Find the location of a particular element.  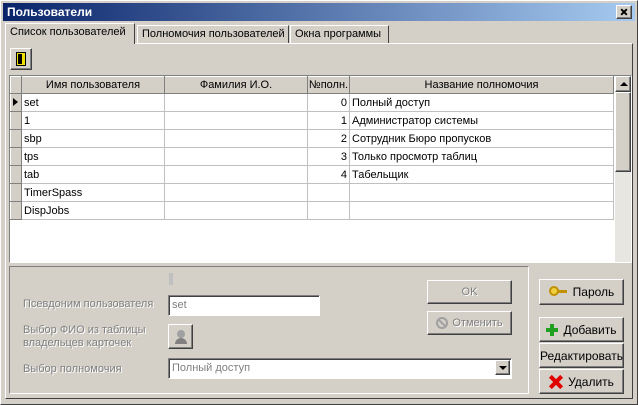

column-header-fio: Фамилия И.О. is located at coordinates (236, 85).